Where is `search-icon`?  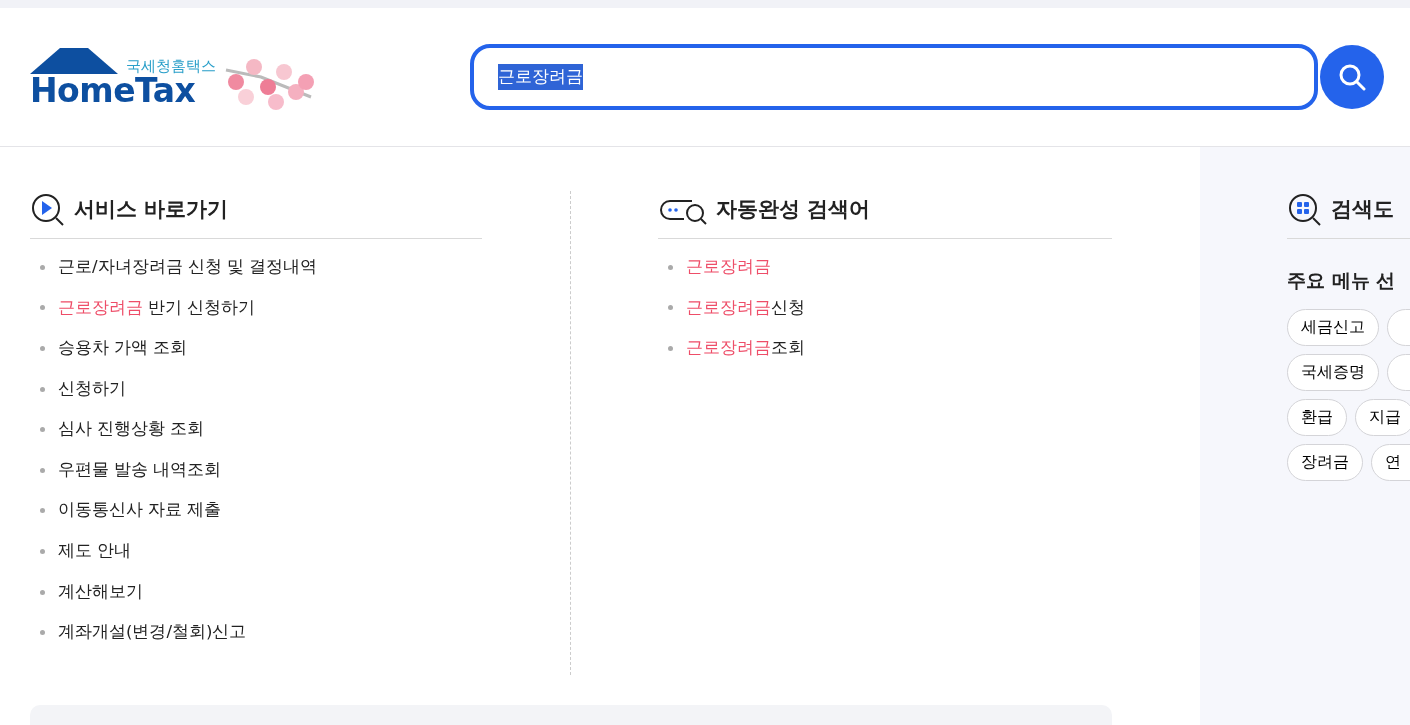
search-icon is located at coordinates (1352, 77).